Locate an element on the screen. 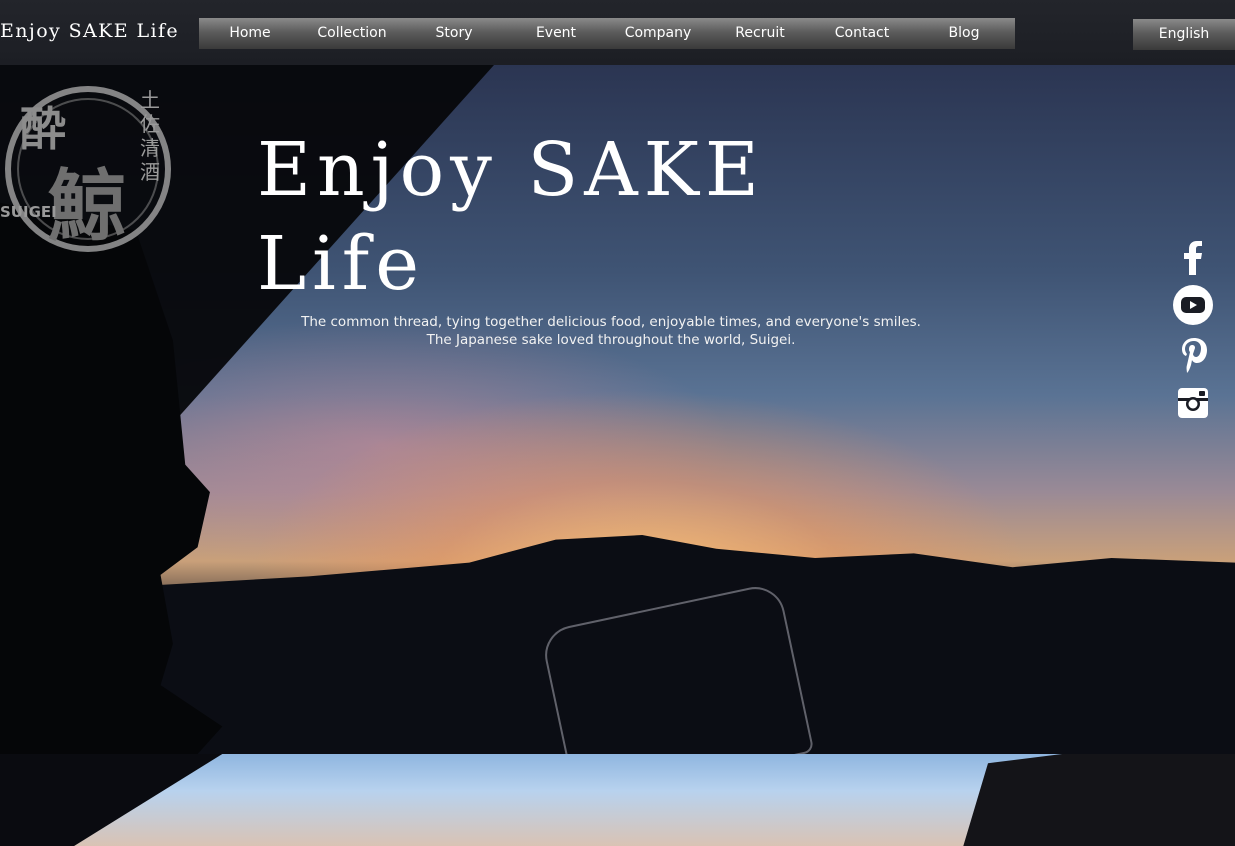  nav-collection: Collection is located at coordinates (352, 33).